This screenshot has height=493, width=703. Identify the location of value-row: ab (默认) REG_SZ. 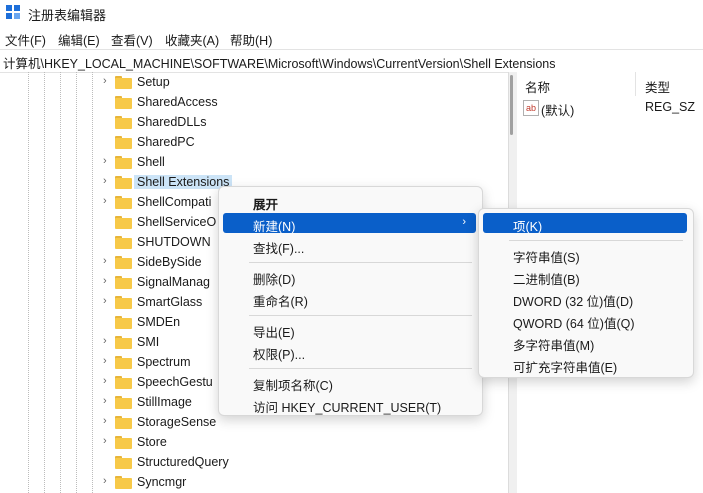
(610, 108).